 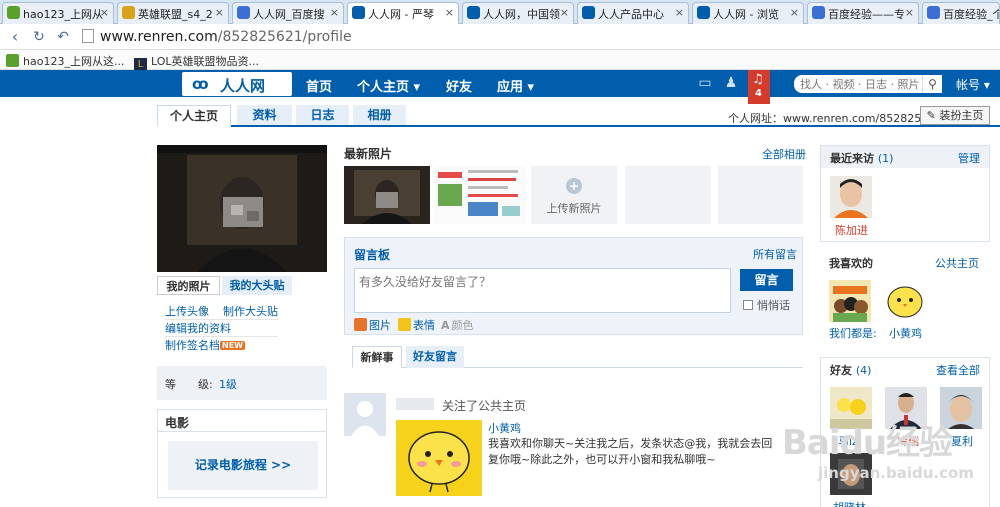 What do you see at coordinates (288, 13) in the screenshot?
I see `browser-tab: 人人网_百度搜 ×` at bounding box center [288, 13].